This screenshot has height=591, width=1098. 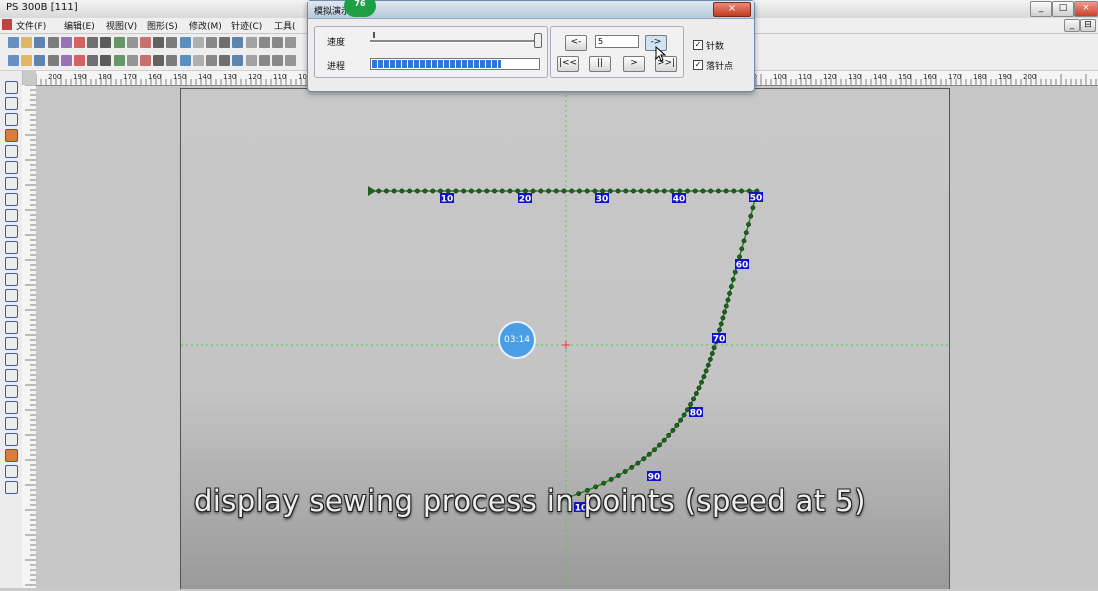 What do you see at coordinates (617, 41) in the screenshot?
I see `step-count-input` at bounding box center [617, 41].